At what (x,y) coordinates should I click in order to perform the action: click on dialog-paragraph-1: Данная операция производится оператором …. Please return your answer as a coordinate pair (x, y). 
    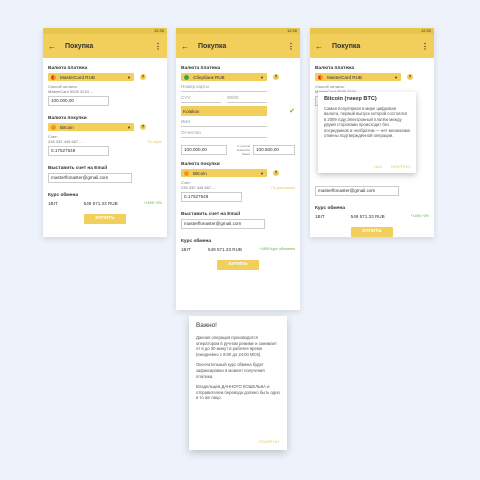
    Looking at the image, I should click on (236, 346).